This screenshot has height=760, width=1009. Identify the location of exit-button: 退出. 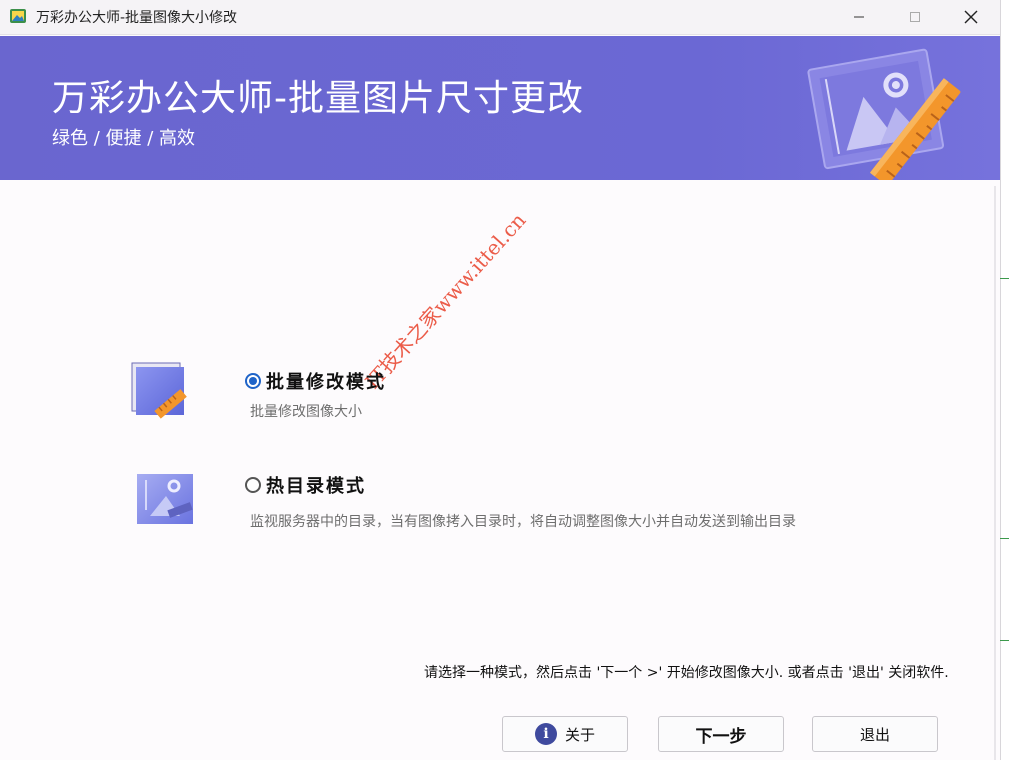
(875, 734).